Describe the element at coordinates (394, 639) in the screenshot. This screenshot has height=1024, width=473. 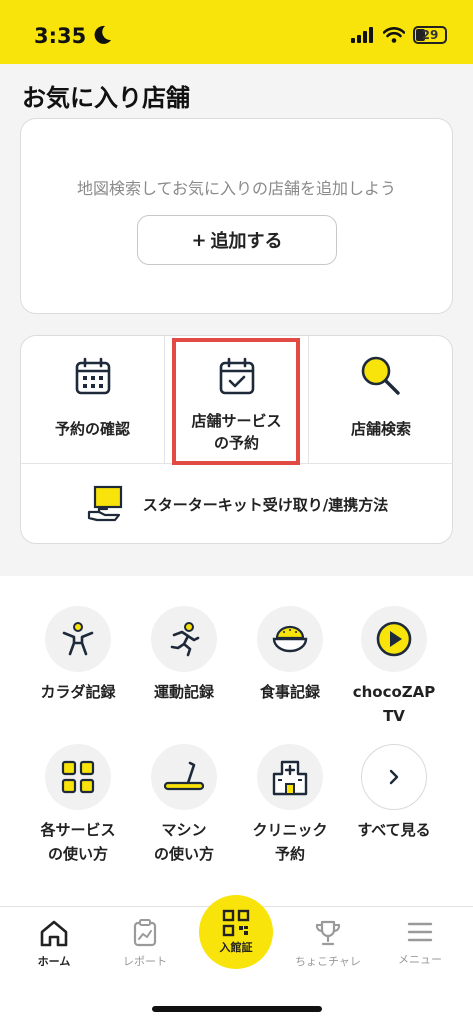
I see `play-icon` at that location.